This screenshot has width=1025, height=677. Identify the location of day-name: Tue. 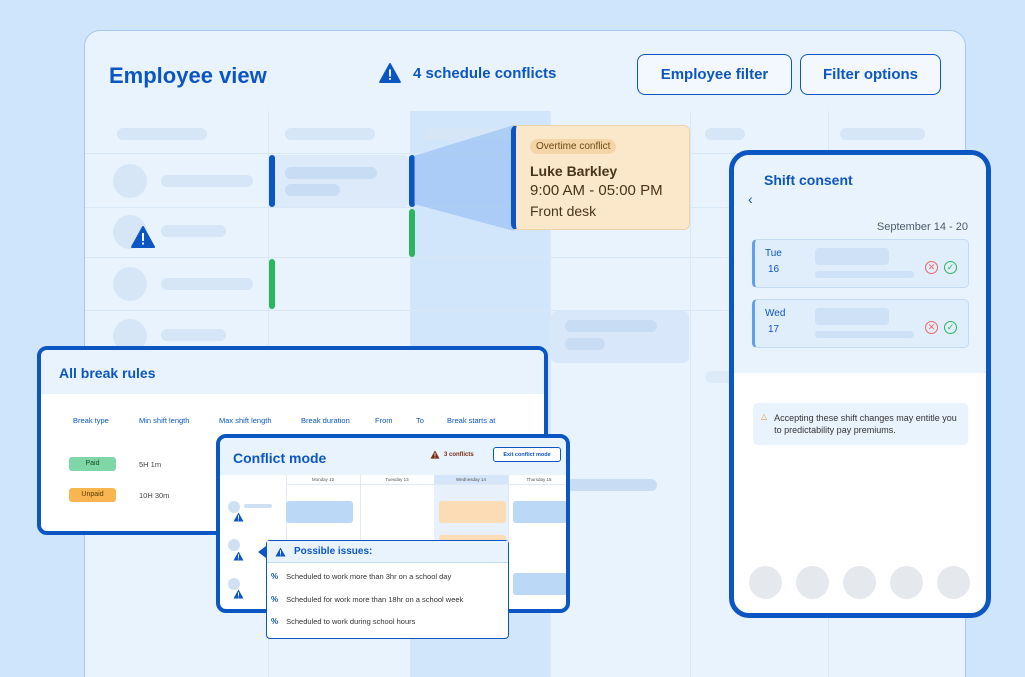
(773, 253).